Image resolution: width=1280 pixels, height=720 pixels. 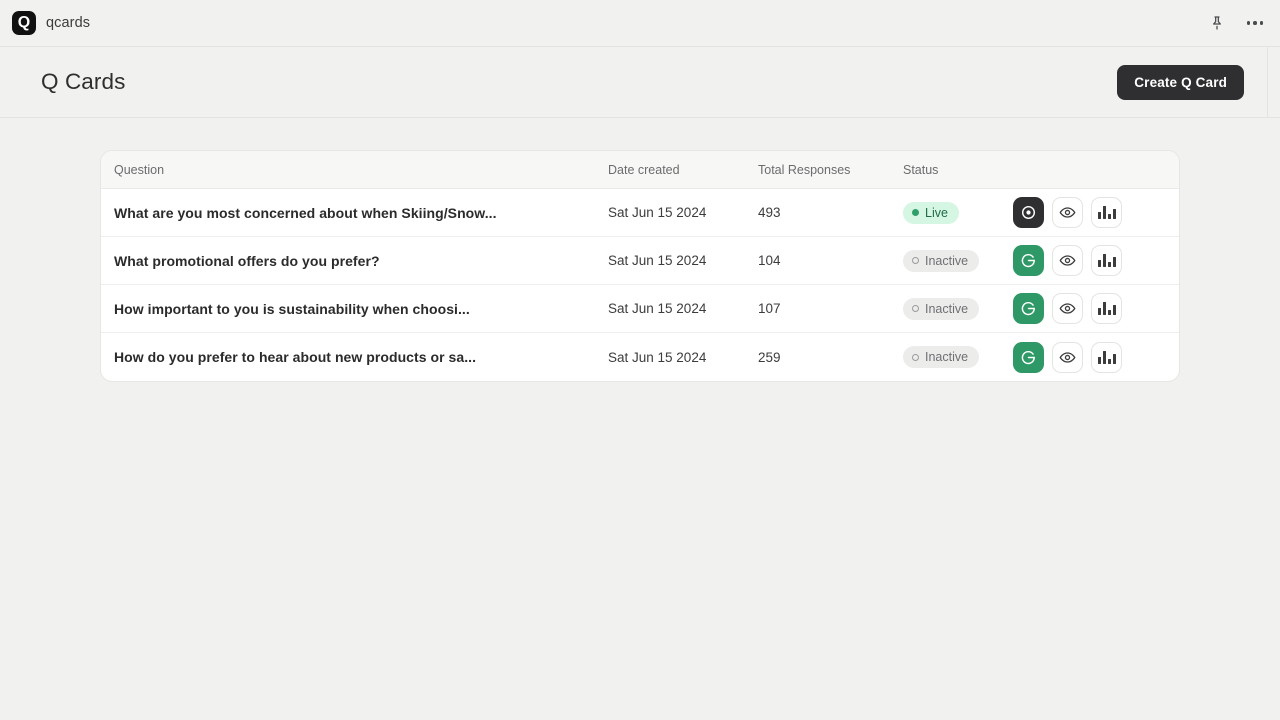 I want to click on column-header-total-responses: Total Responses, so click(x=804, y=169).